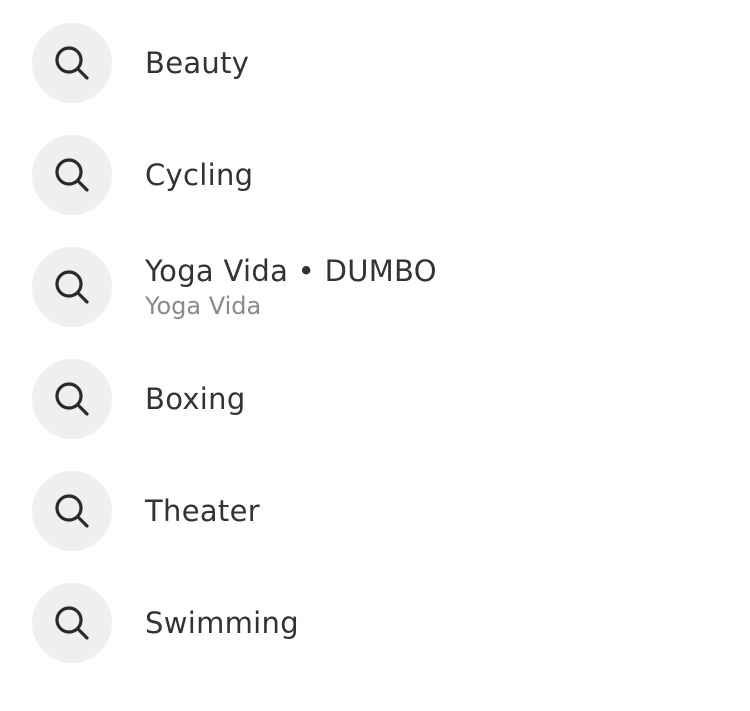  Describe the element at coordinates (222, 623) in the screenshot. I see `suggestion-title: Swimming` at that location.